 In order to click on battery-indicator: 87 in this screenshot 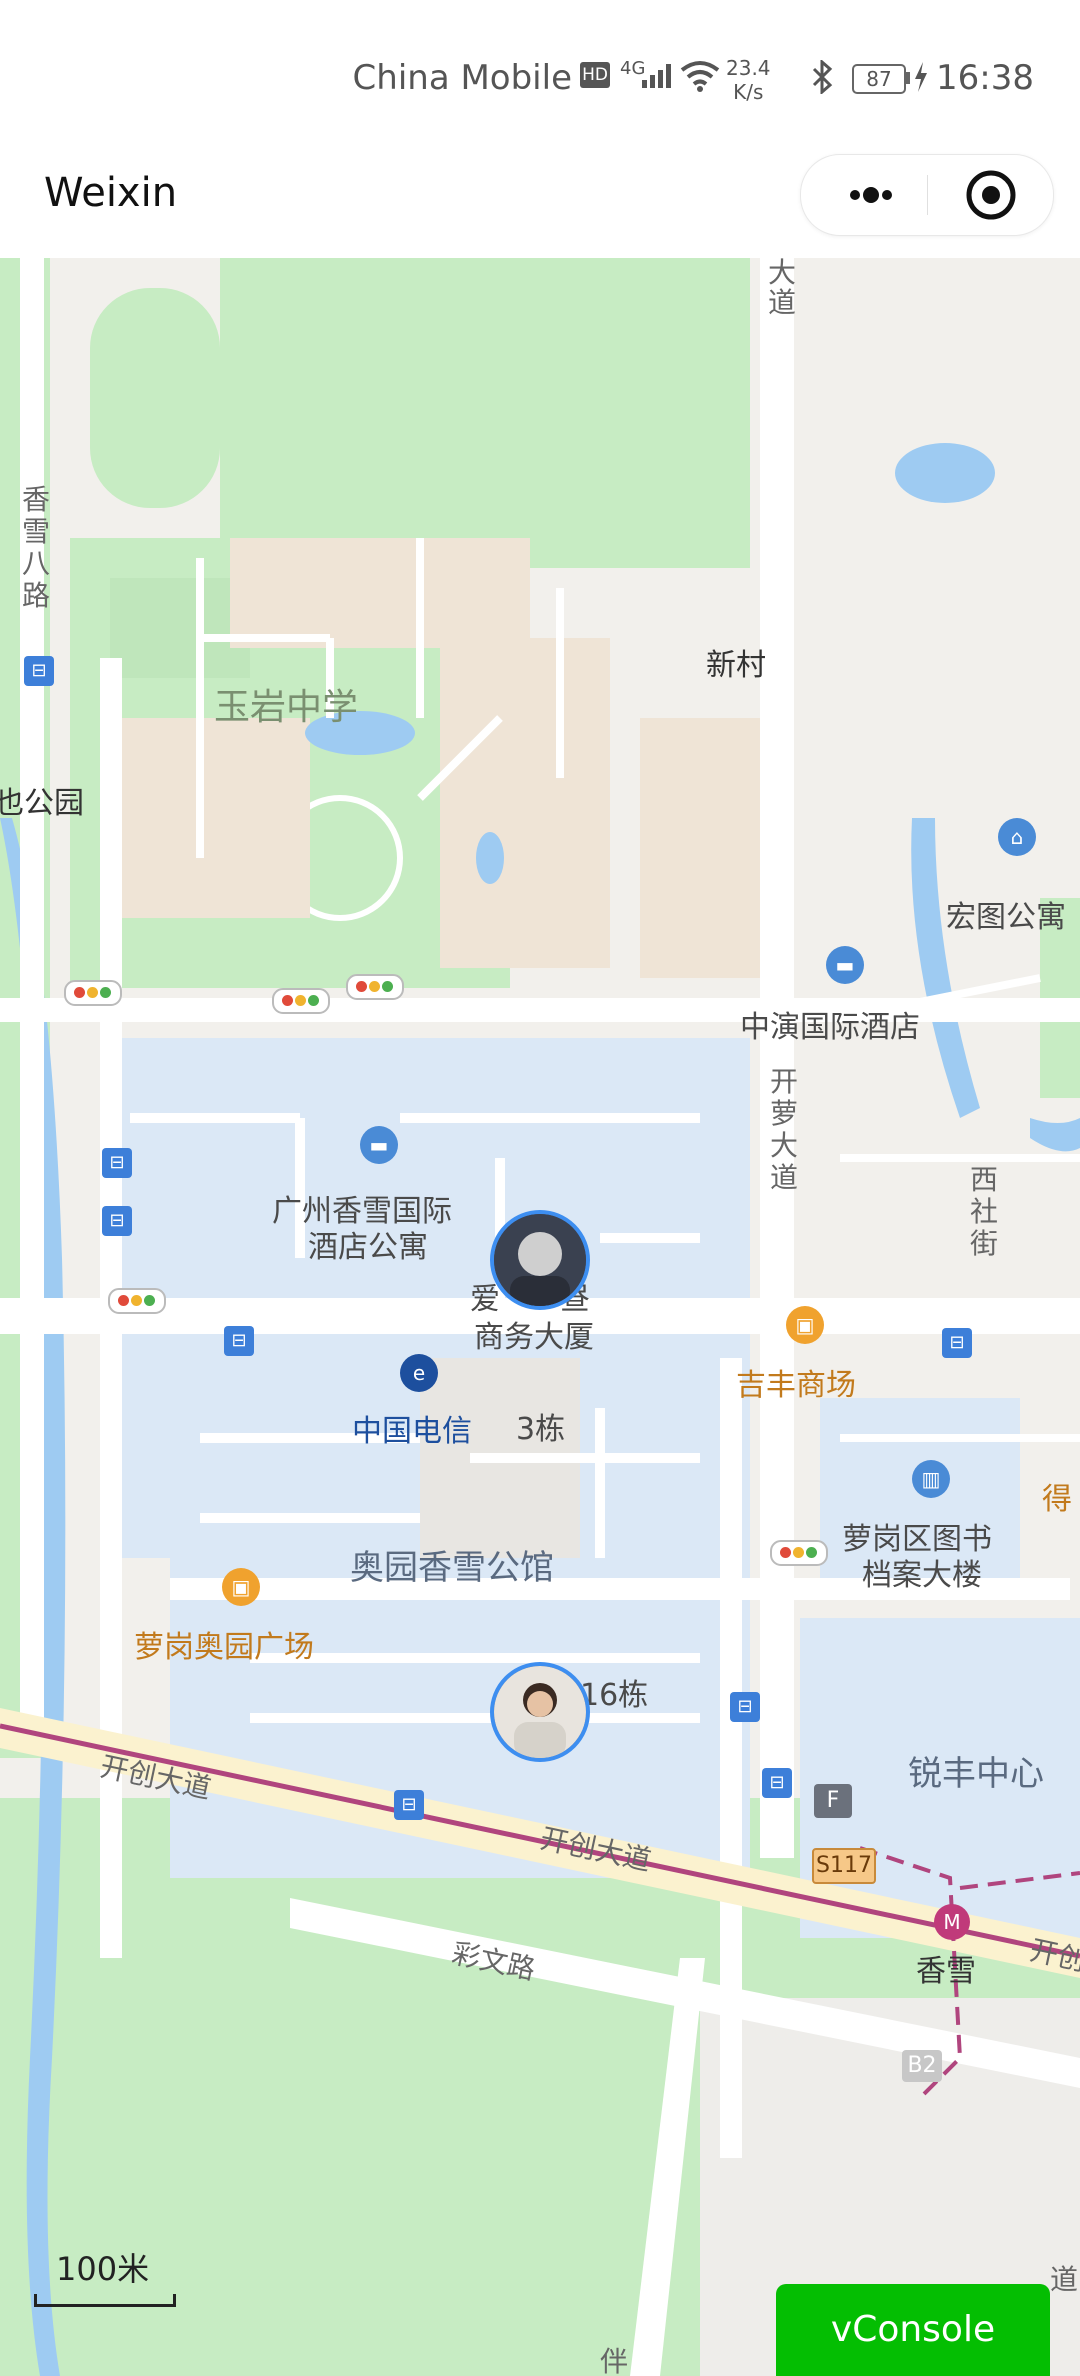, I will do `click(879, 79)`.